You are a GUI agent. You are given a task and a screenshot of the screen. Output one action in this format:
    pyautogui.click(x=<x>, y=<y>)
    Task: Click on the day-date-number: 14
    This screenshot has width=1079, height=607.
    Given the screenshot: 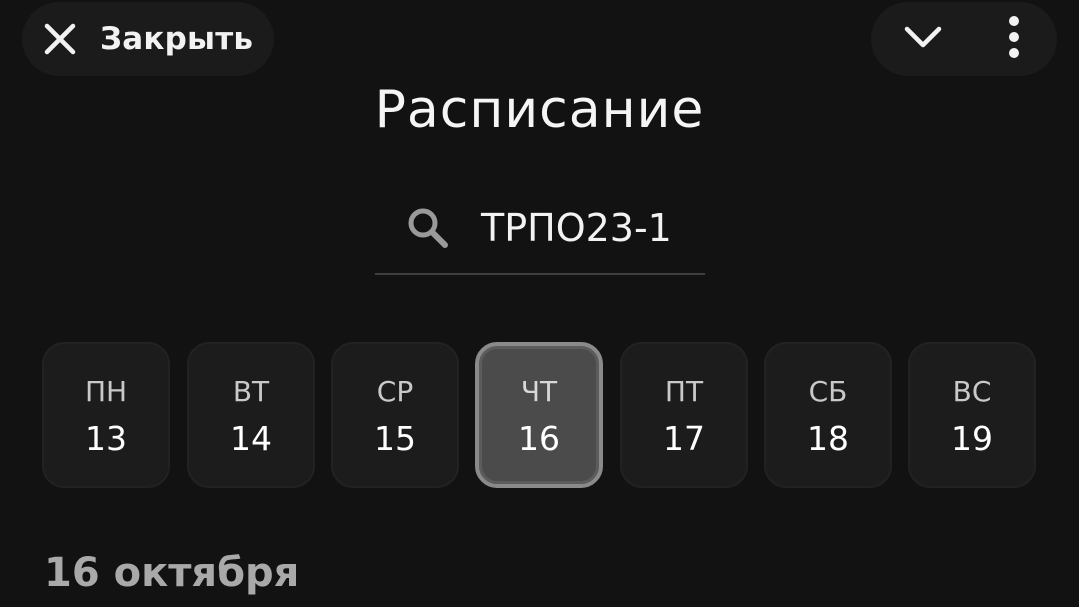 What is the action you would take?
    pyautogui.click(x=251, y=438)
    